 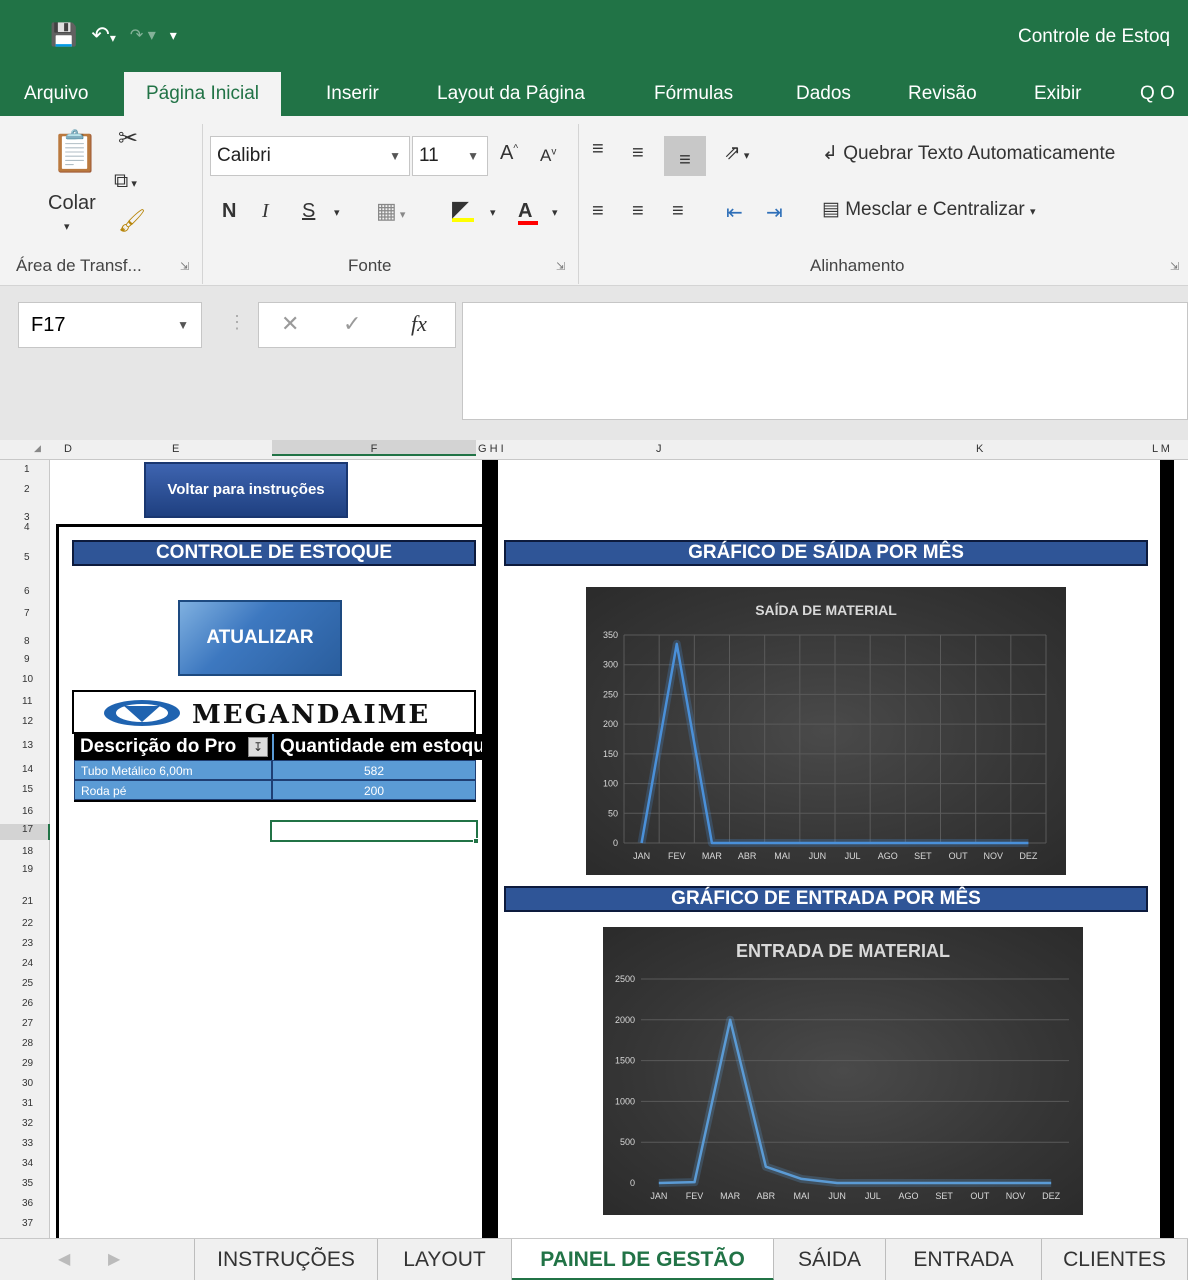 What do you see at coordinates (476, 841) in the screenshot?
I see `fill-handle` at bounding box center [476, 841].